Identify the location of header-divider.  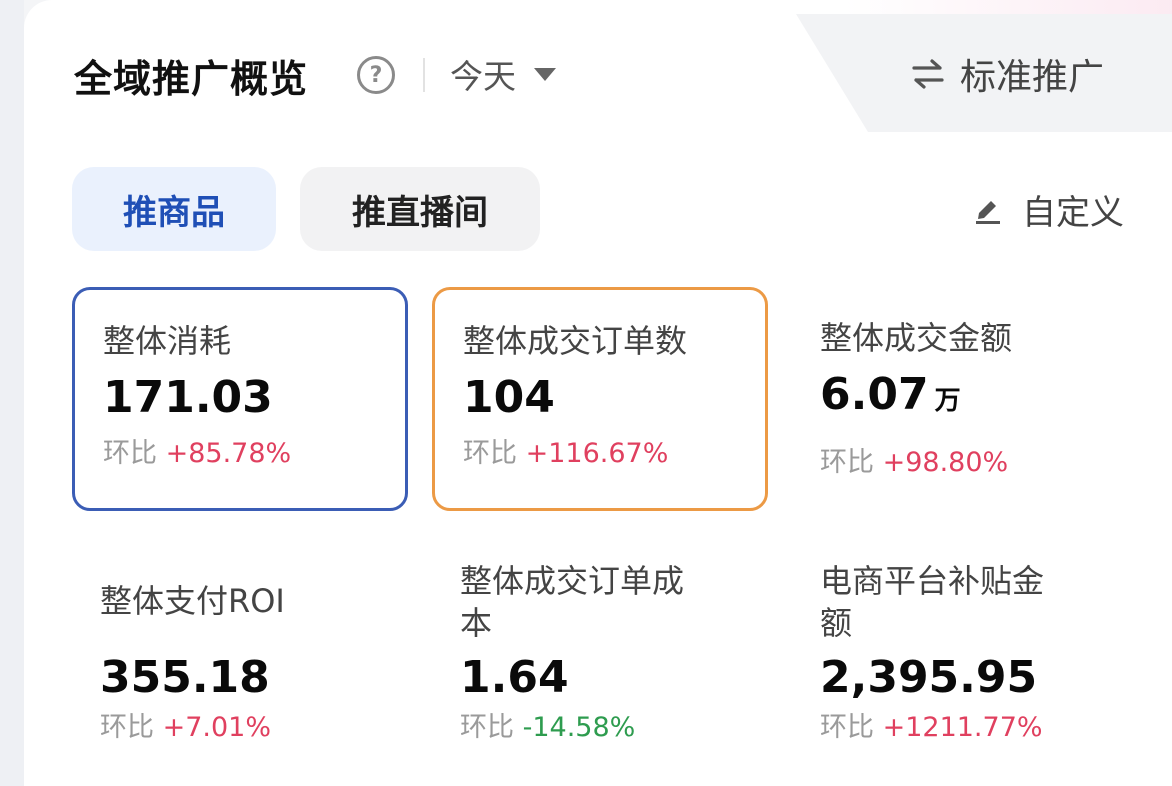
(424, 75).